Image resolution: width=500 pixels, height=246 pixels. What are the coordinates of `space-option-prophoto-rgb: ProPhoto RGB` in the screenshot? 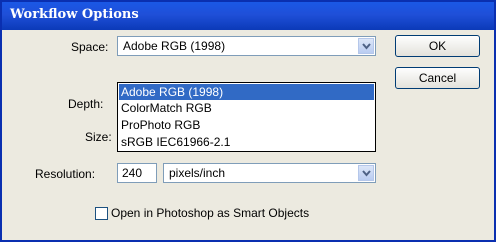 It's located at (246, 125).